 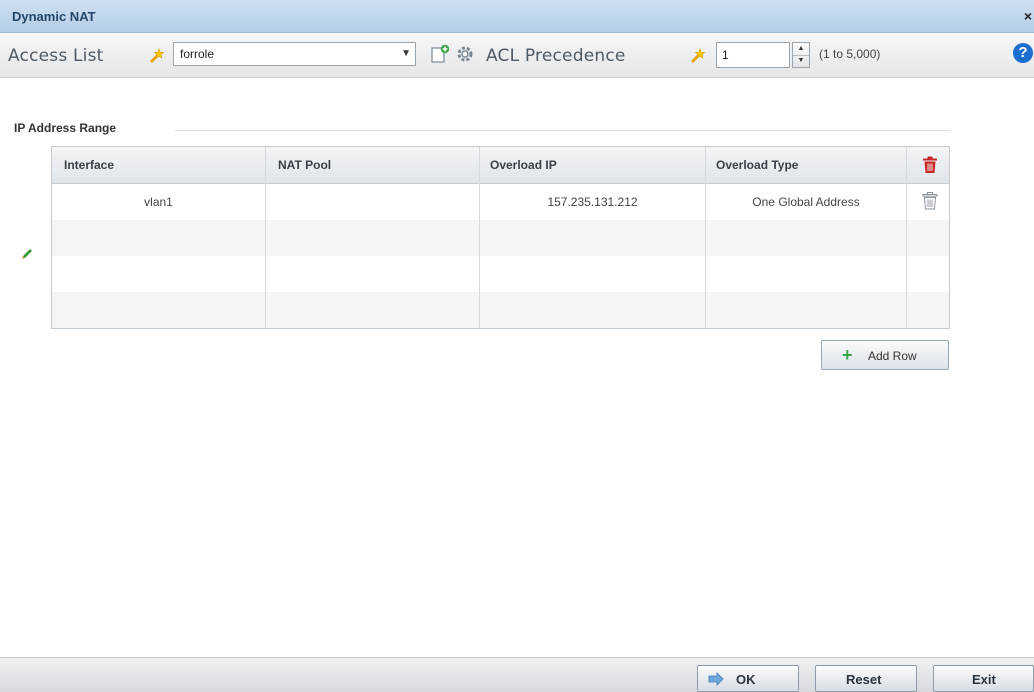 I want to click on exit-button: Exit, so click(x=983, y=678).